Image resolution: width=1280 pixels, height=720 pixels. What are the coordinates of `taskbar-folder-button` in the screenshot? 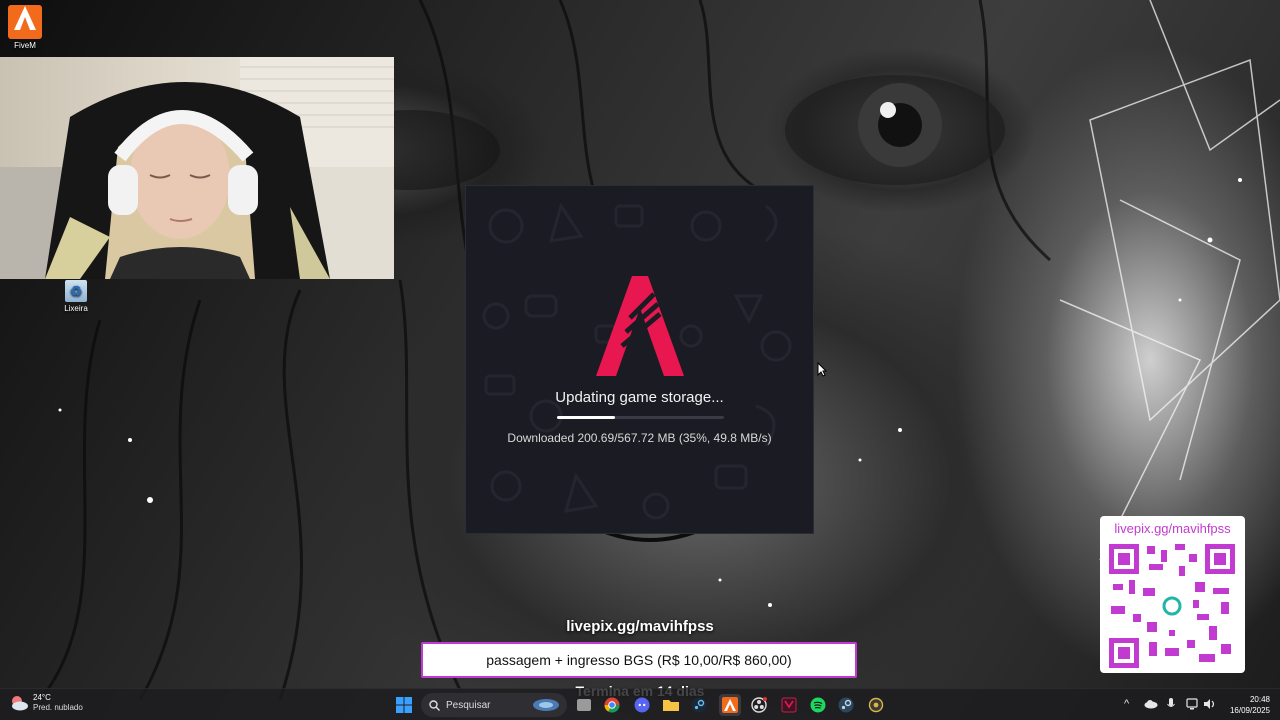 It's located at (671, 705).